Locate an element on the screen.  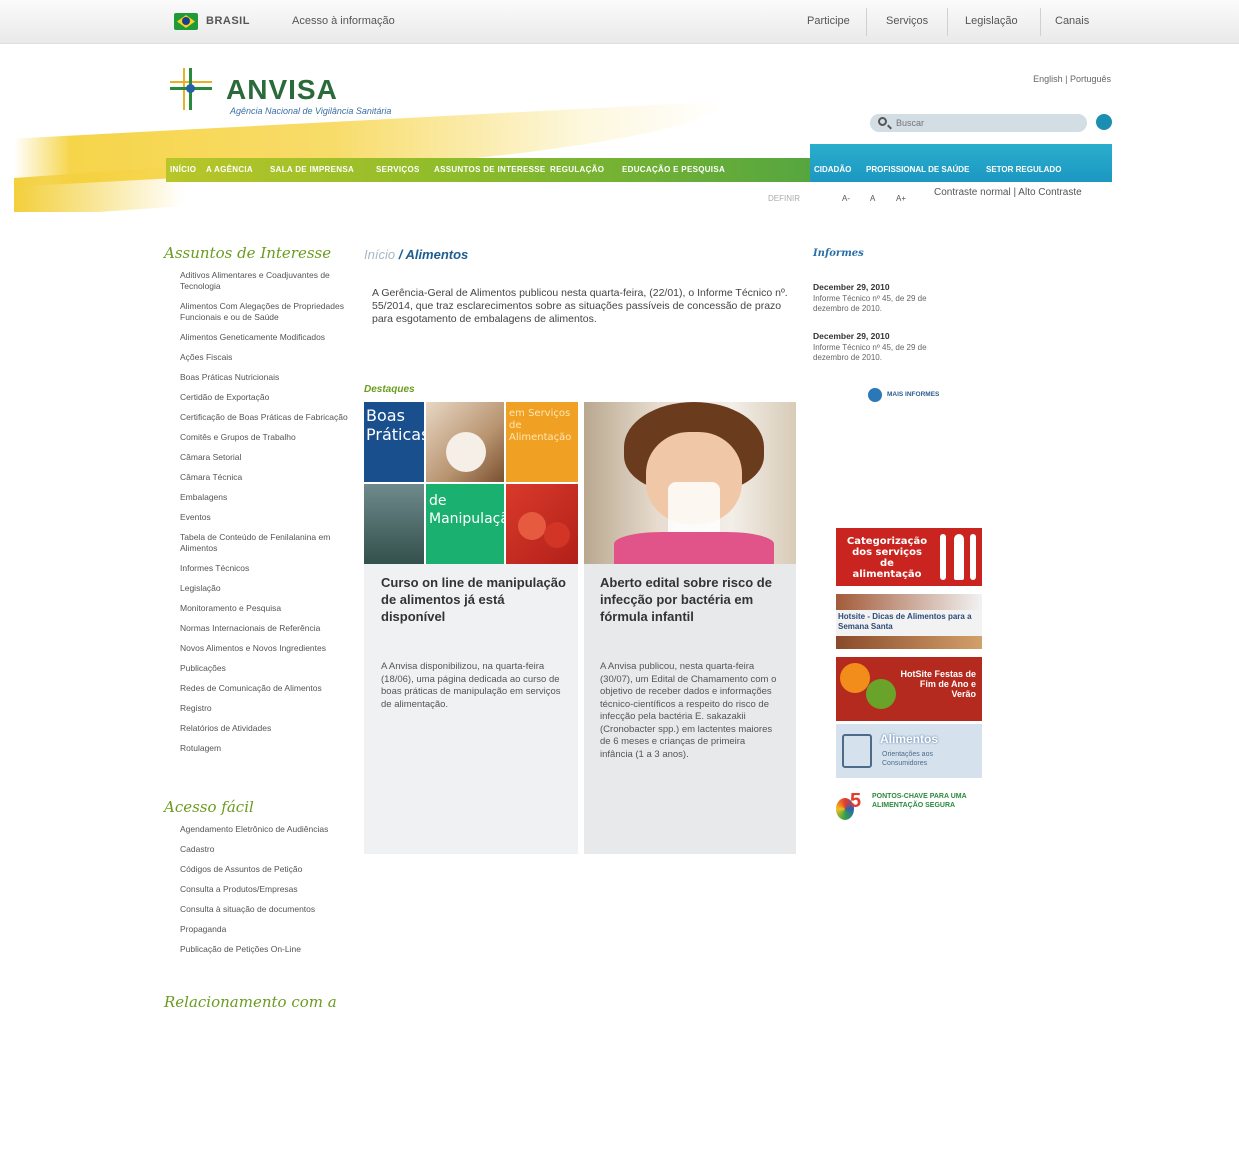
sidebar-link: Propaganda is located at coordinates (264, 929).